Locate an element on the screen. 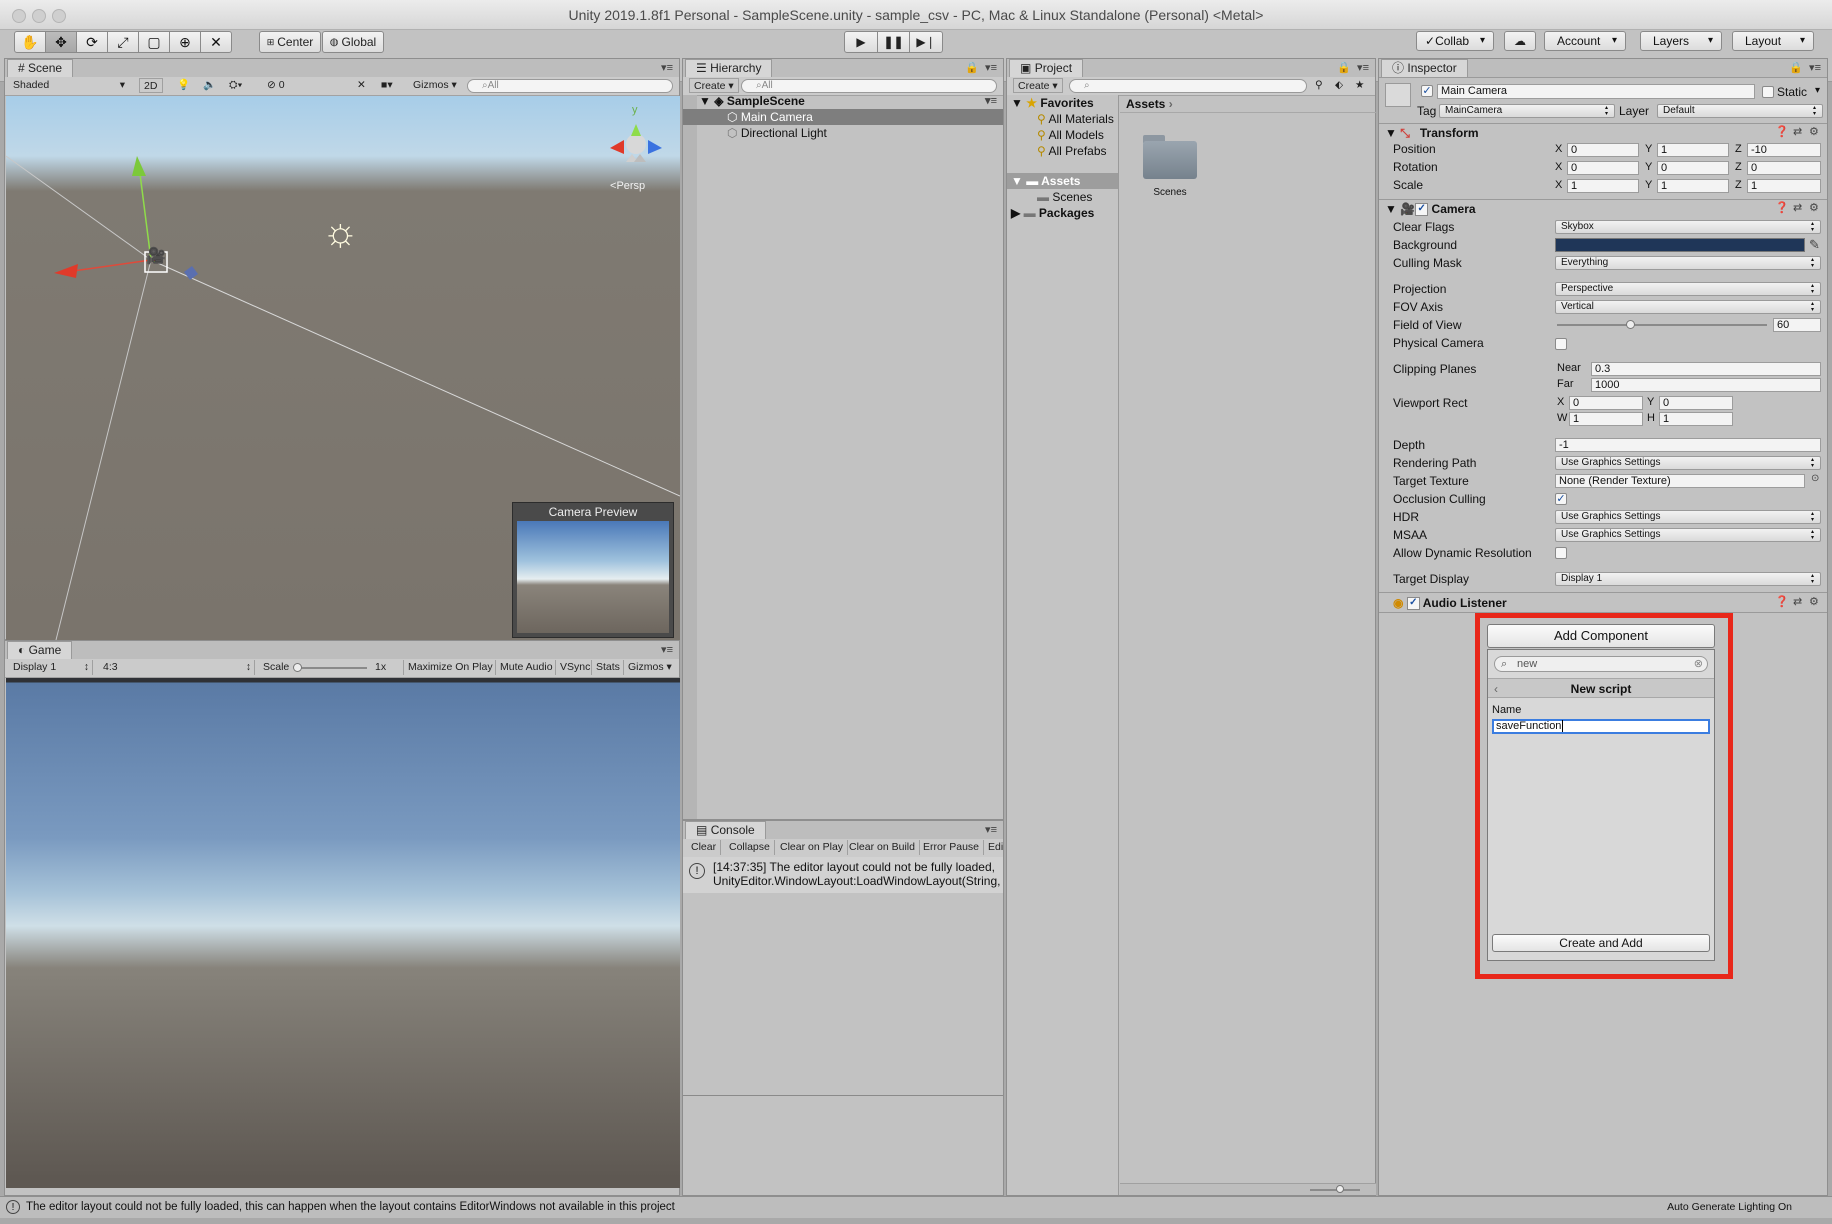  tools-icon: ✕ is located at coordinates (361, 85).